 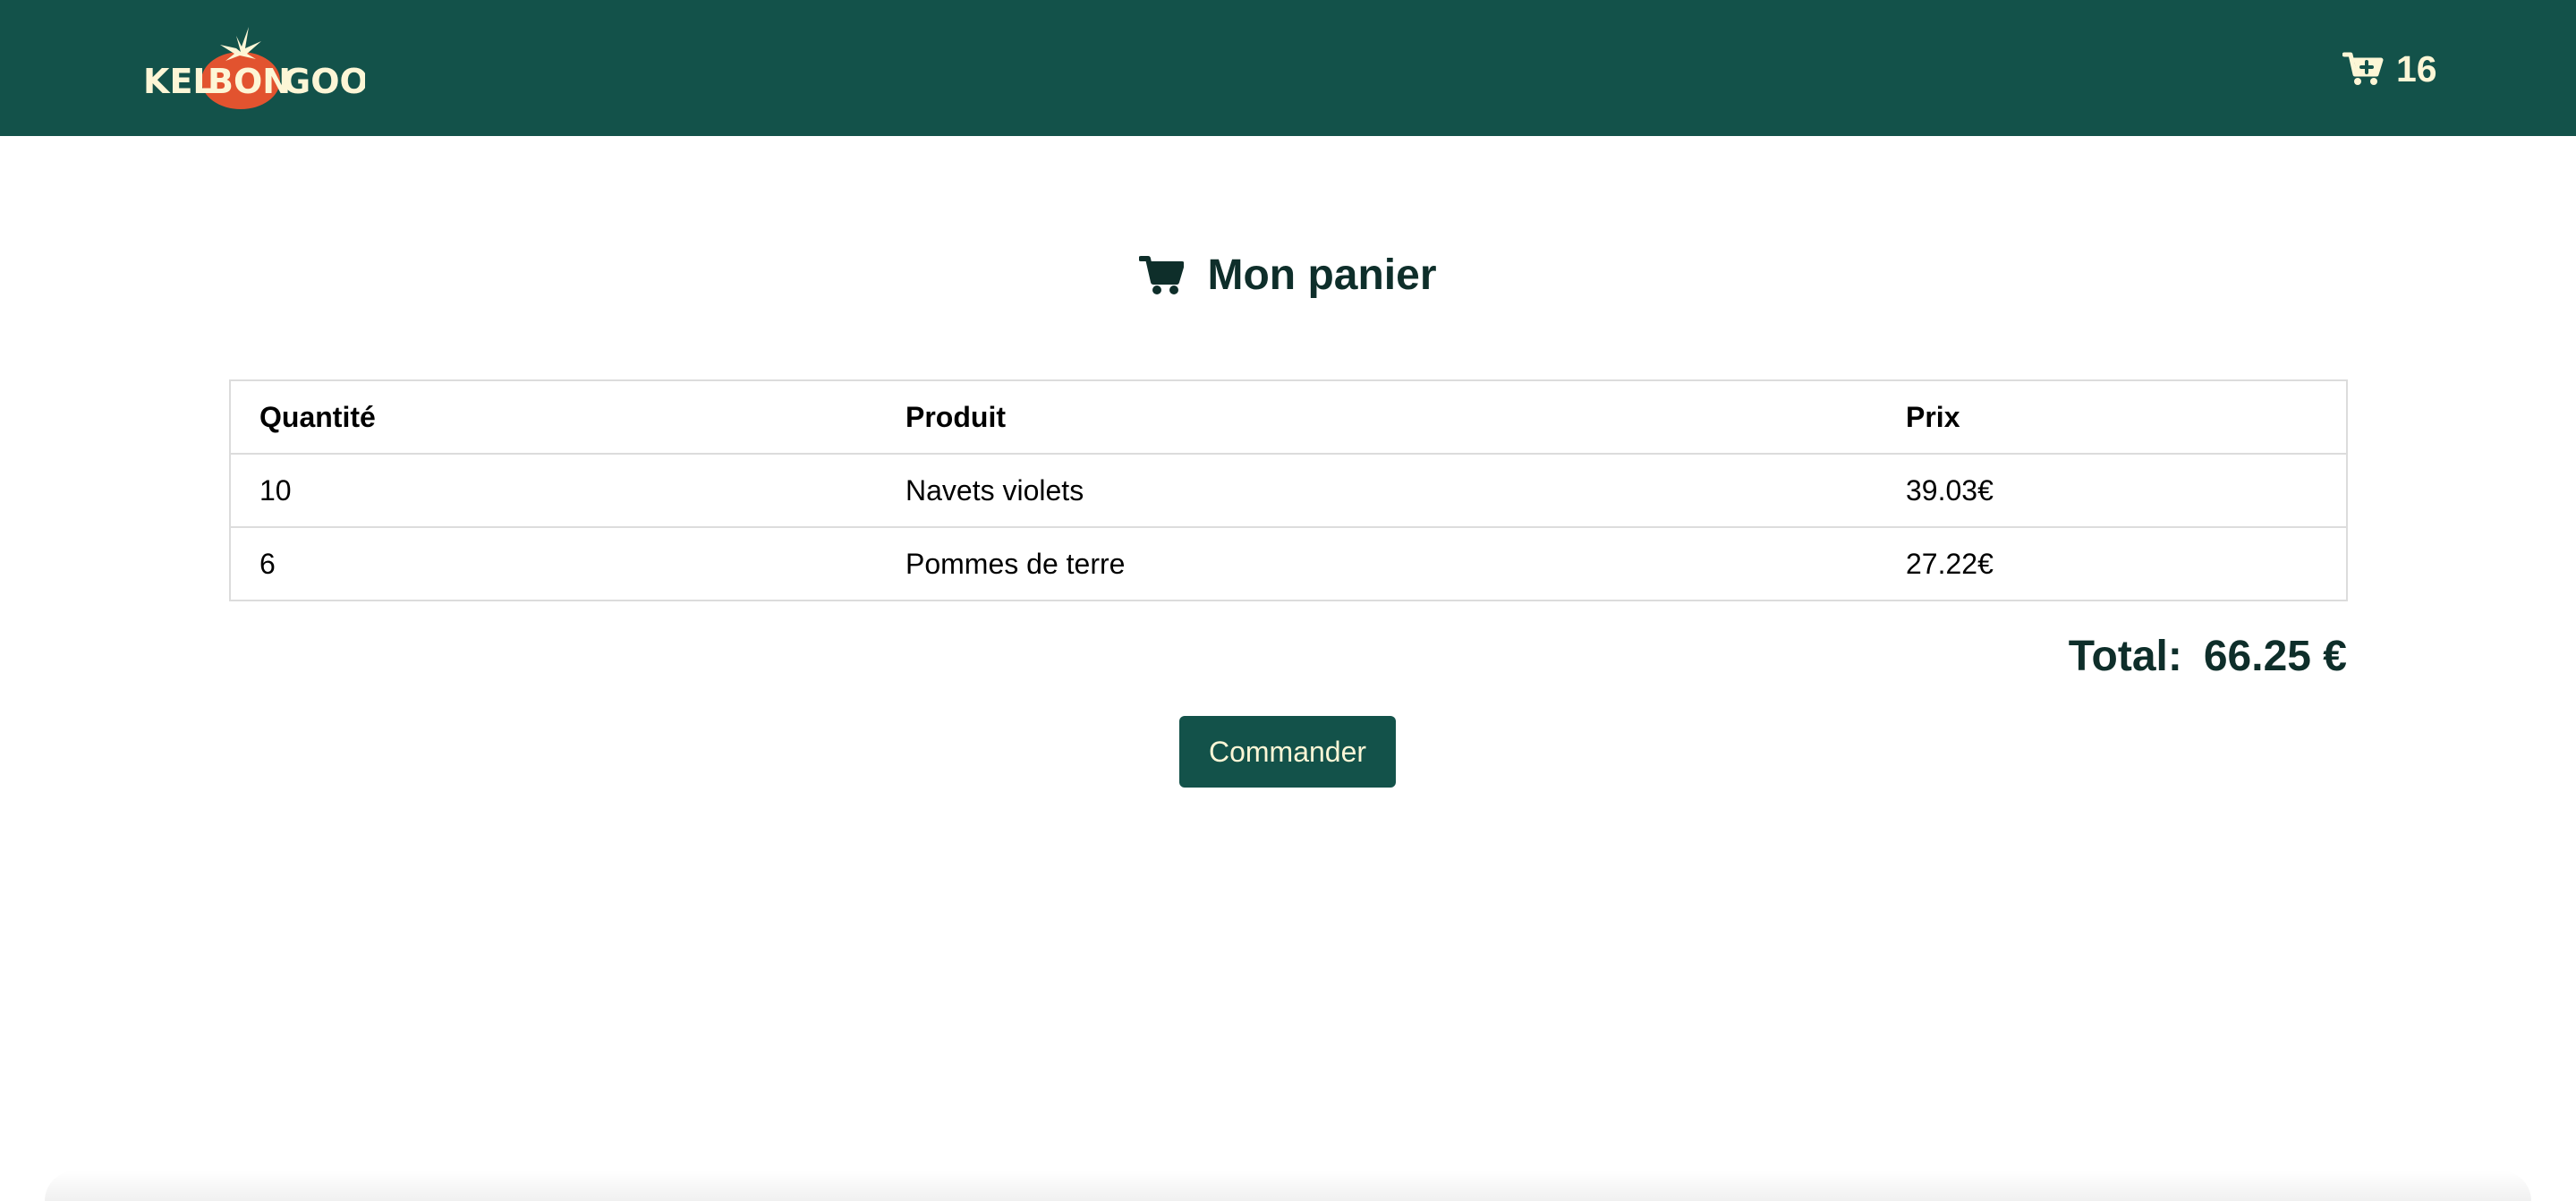 I want to click on row-price: 27.22€, so click(x=1950, y=563).